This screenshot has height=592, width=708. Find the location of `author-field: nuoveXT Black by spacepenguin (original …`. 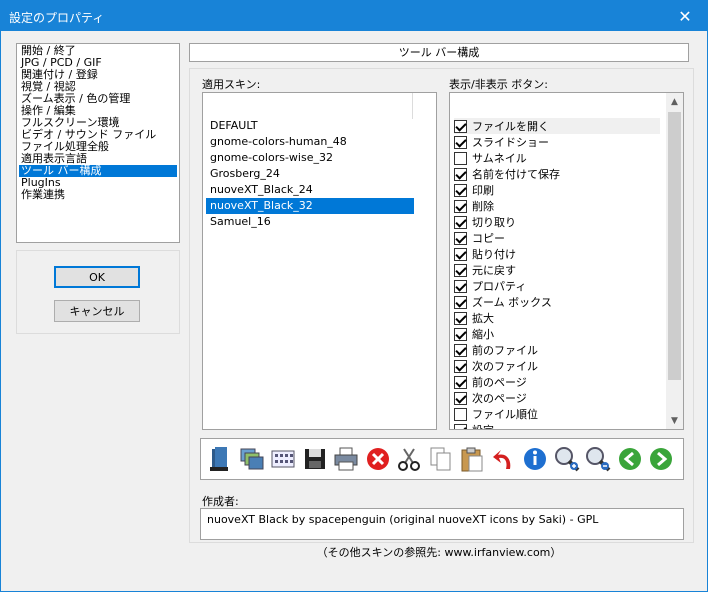

author-field: nuoveXT Black by spacepenguin (original … is located at coordinates (442, 524).